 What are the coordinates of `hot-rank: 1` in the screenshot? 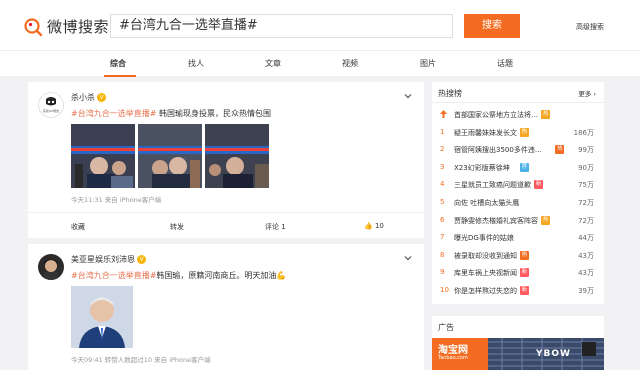 It's located at (442, 131).